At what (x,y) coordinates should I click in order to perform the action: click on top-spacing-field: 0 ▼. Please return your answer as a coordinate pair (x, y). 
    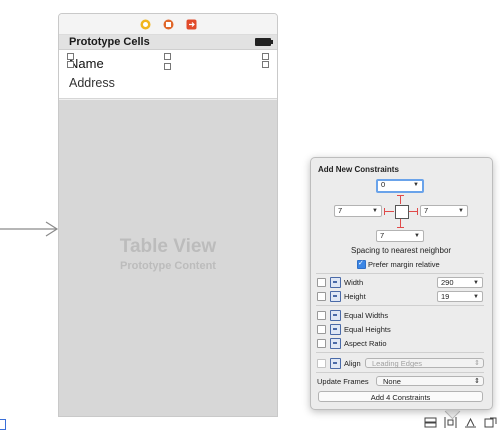
    Looking at the image, I should click on (400, 186).